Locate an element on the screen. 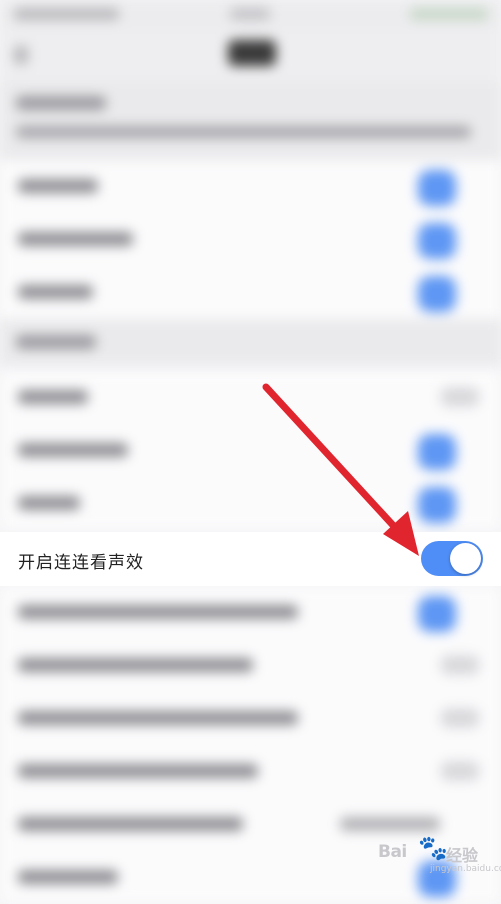 This screenshot has width=501, height=904. back-icon is located at coordinates (21, 55).